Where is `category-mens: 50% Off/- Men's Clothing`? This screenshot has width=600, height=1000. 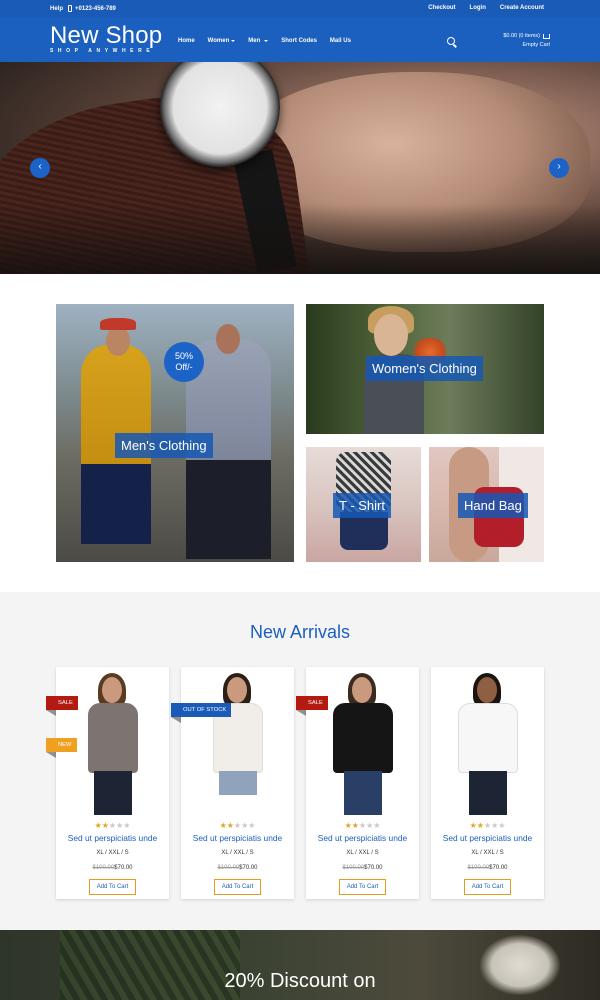
category-mens: 50% Off/- Men's Clothing is located at coordinates (175, 433).